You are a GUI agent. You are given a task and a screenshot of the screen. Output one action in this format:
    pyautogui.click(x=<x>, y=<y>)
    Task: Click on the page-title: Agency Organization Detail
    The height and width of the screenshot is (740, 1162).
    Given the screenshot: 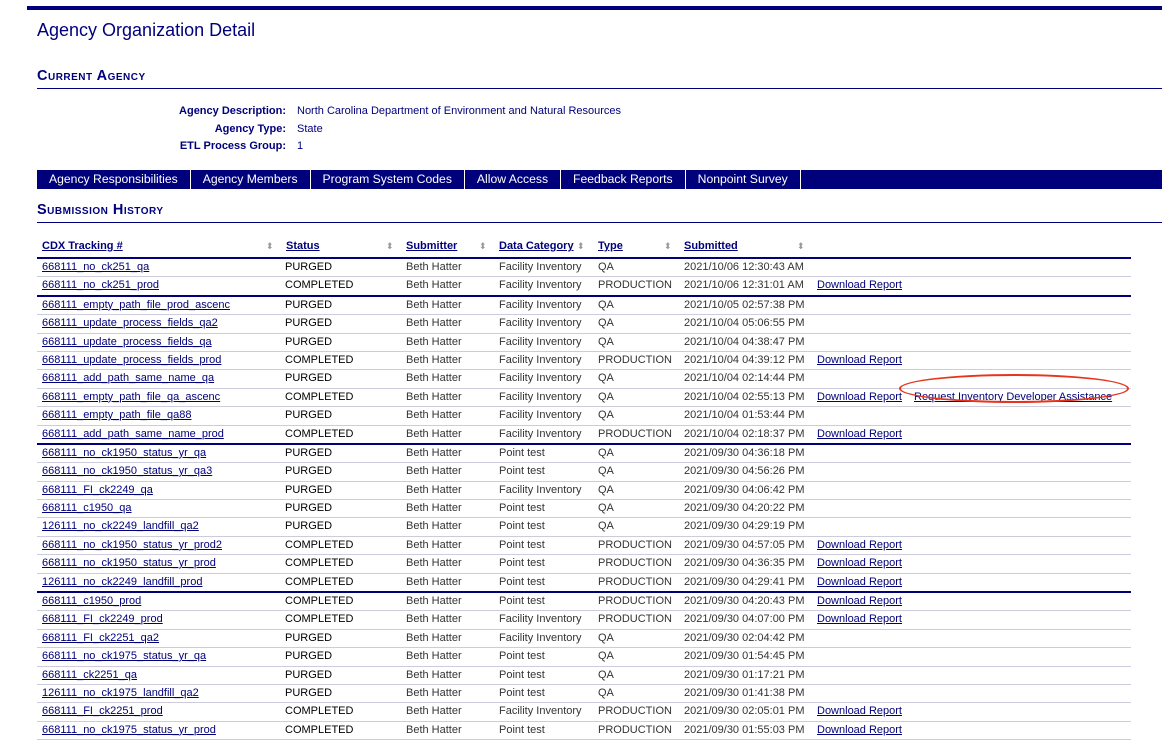 What is the action you would take?
    pyautogui.click(x=146, y=30)
    